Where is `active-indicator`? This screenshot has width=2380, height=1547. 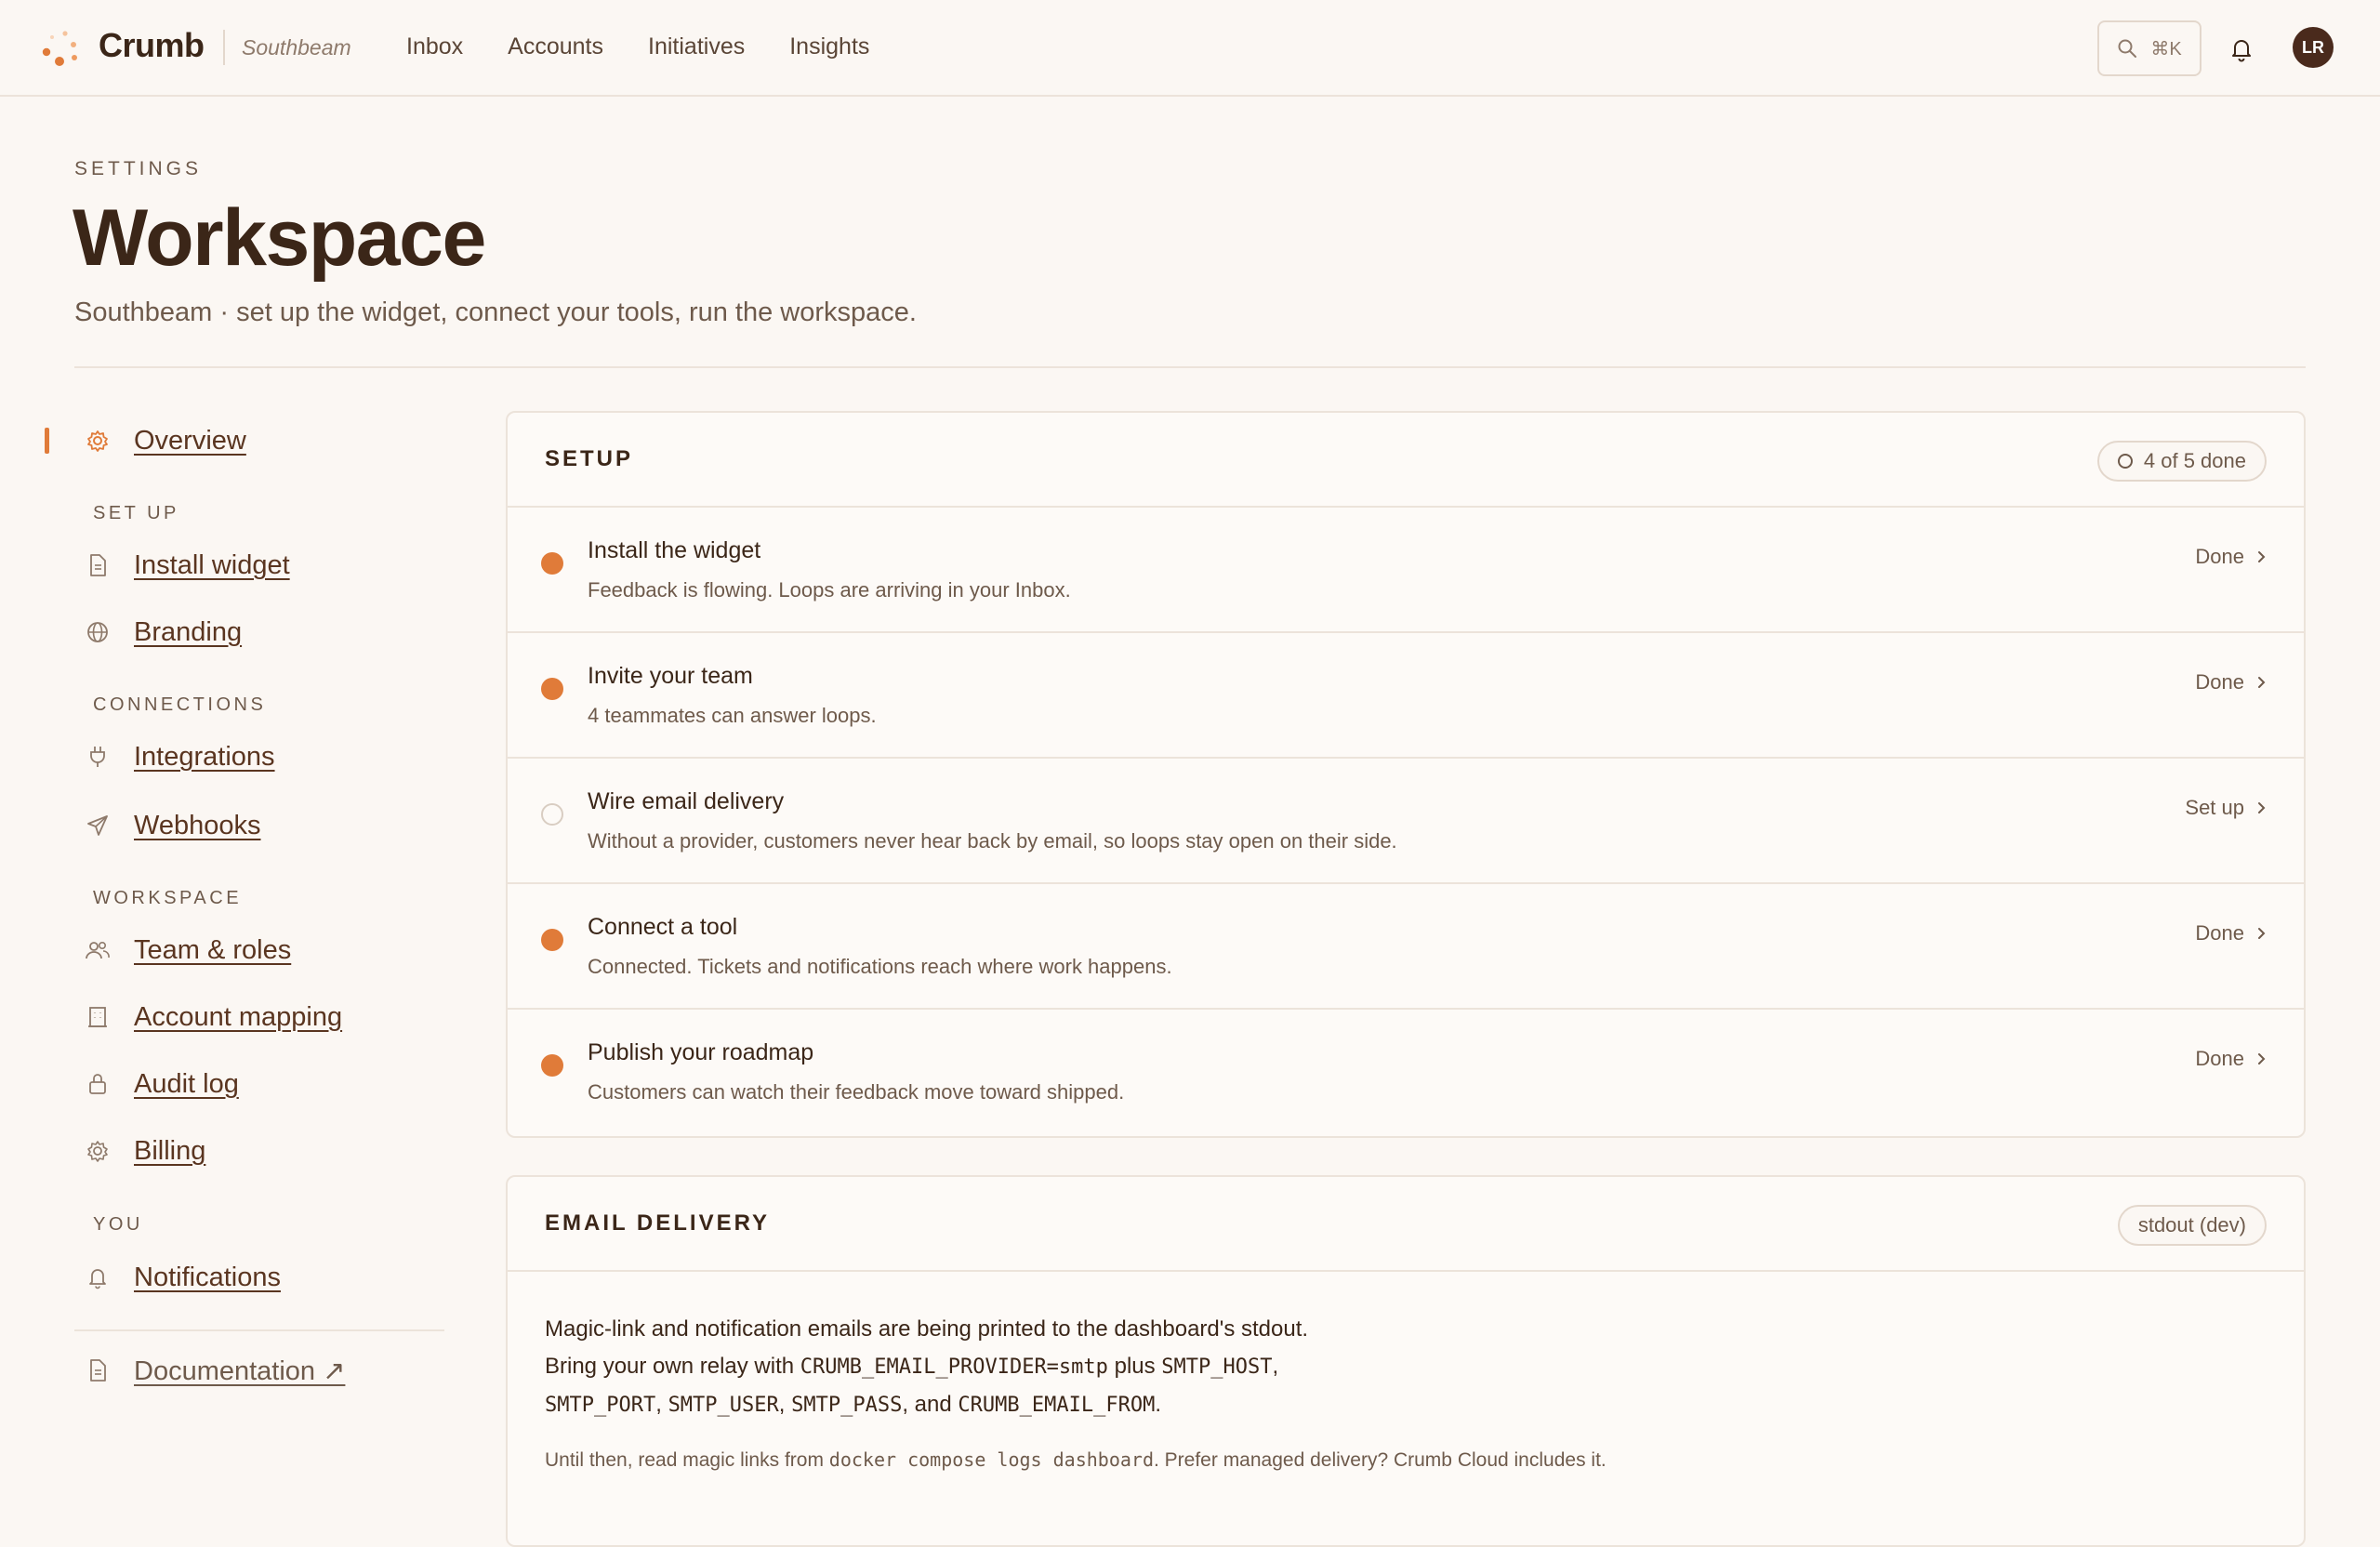 active-indicator is located at coordinates (47, 441).